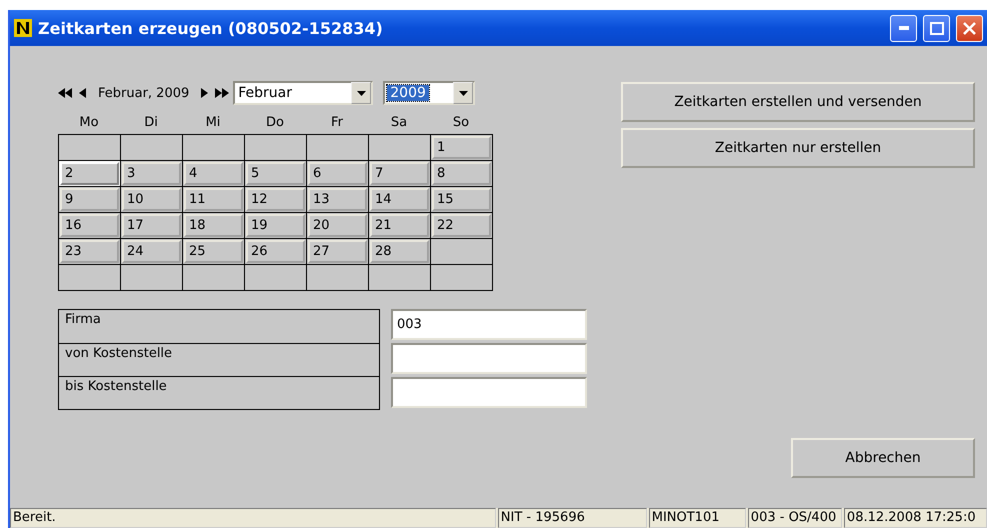 This screenshot has height=528, width=987. What do you see at coordinates (219, 392) in the screenshot?
I see `field-label: bis Kostenstelle` at bounding box center [219, 392].